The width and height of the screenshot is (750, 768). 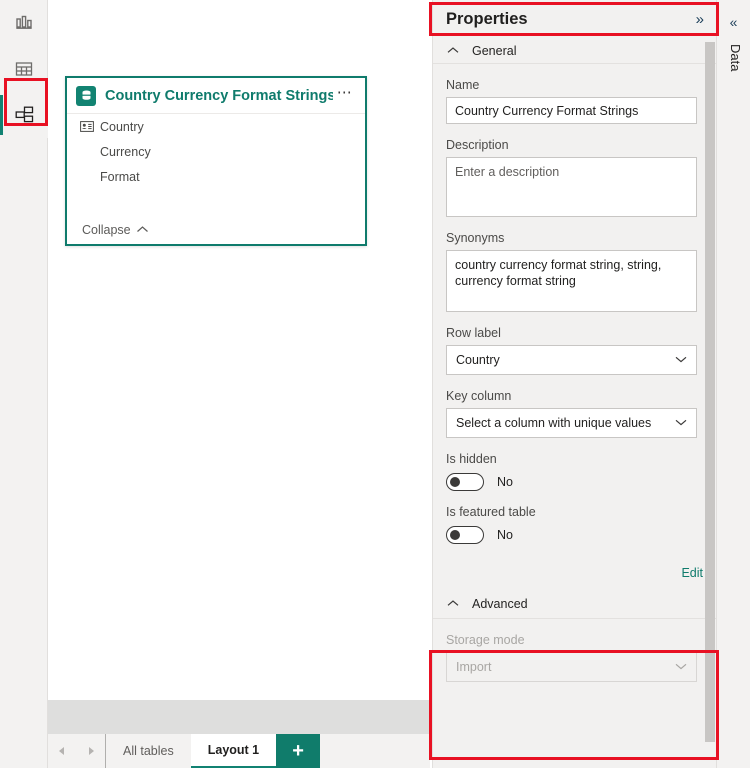 What do you see at coordinates (233, 751) in the screenshot?
I see `tab-layout-1: Layout 1` at bounding box center [233, 751].